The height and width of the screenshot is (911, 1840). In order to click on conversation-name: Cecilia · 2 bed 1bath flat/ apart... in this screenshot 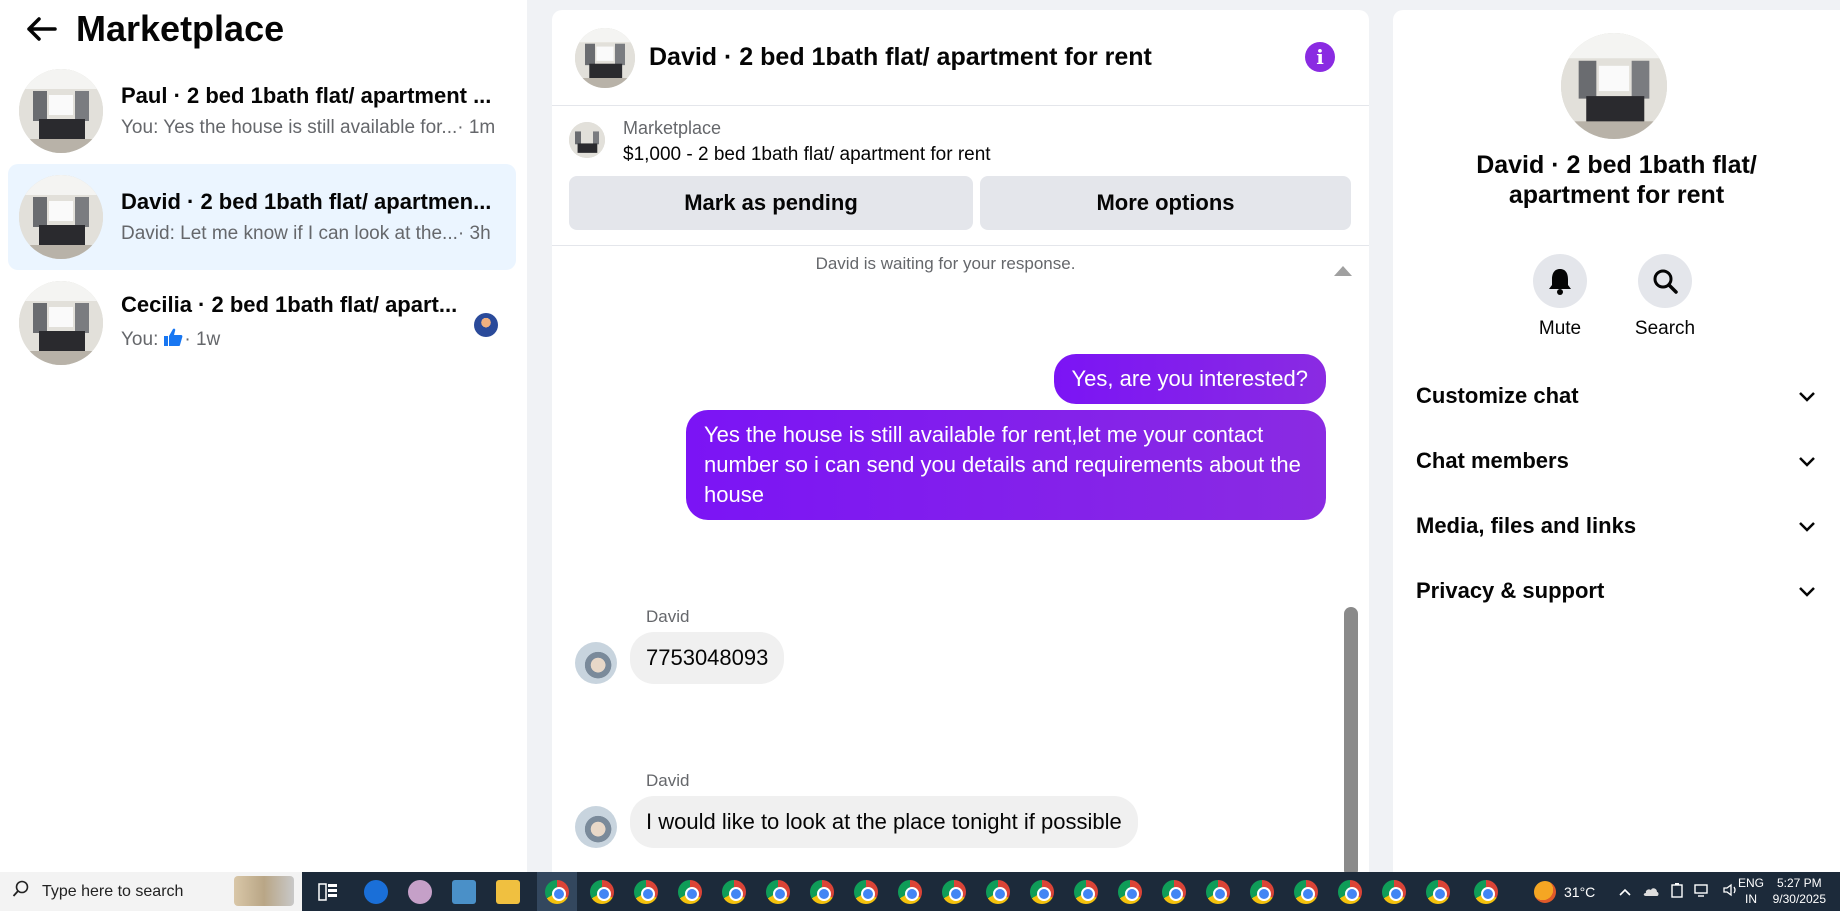, I will do `click(289, 304)`.